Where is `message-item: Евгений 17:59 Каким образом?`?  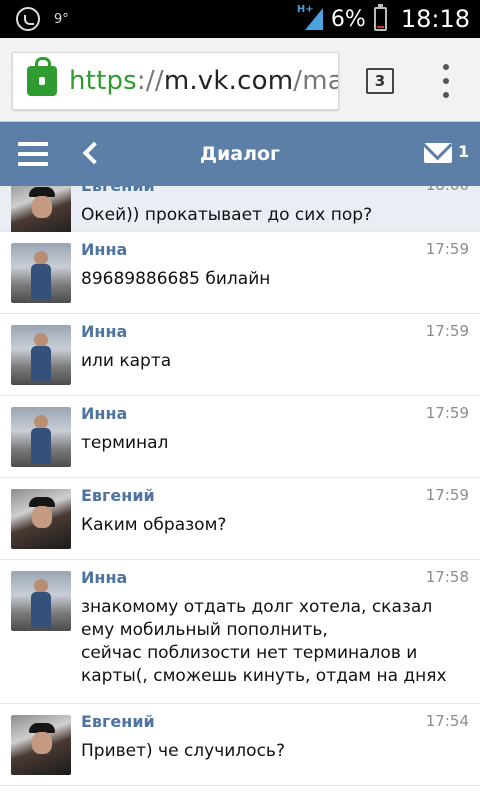
message-item: Евгений 17:59 Каким образом? is located at coordinates (240, 519).